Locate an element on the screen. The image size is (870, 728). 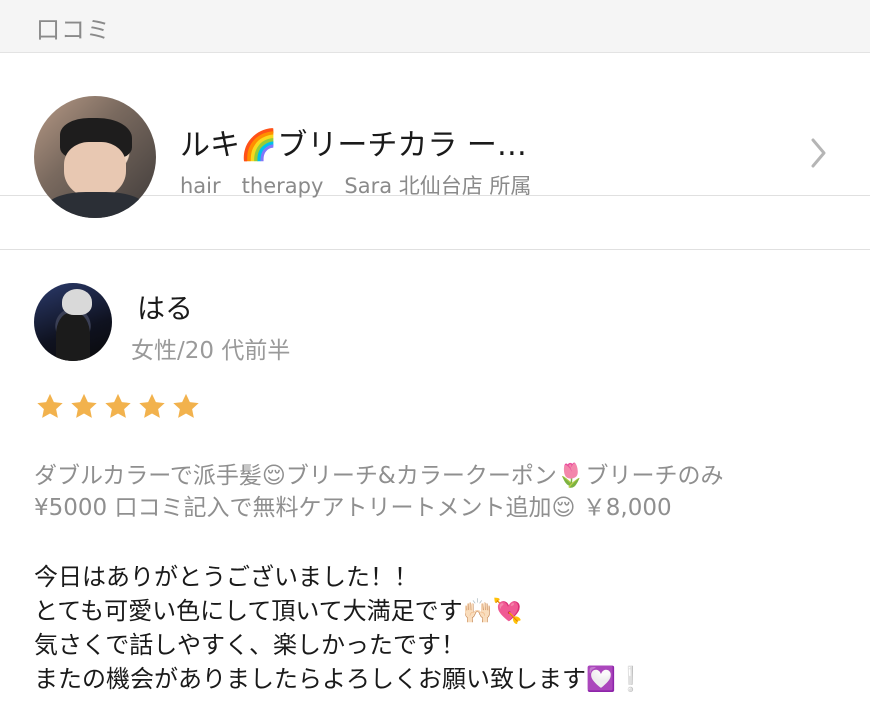
stylist-avatar is located at coordinates (95, 157).